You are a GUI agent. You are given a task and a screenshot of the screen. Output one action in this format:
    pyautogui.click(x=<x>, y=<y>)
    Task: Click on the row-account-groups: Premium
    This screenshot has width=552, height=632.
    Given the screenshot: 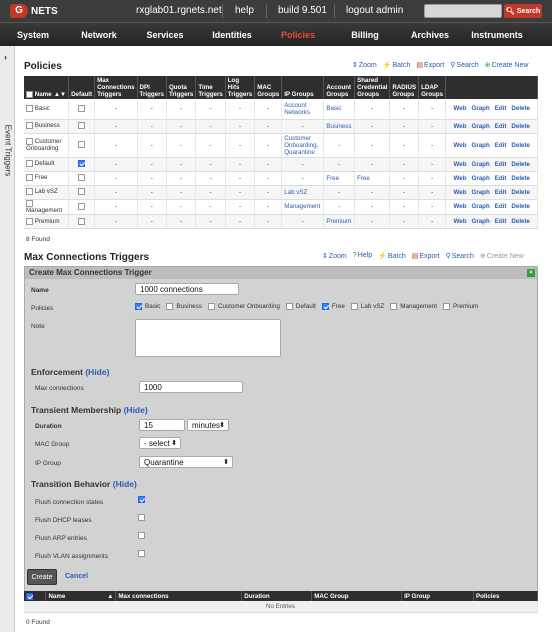 What is the action you would take?
    pyautogui.click(x=339, y=221)
    